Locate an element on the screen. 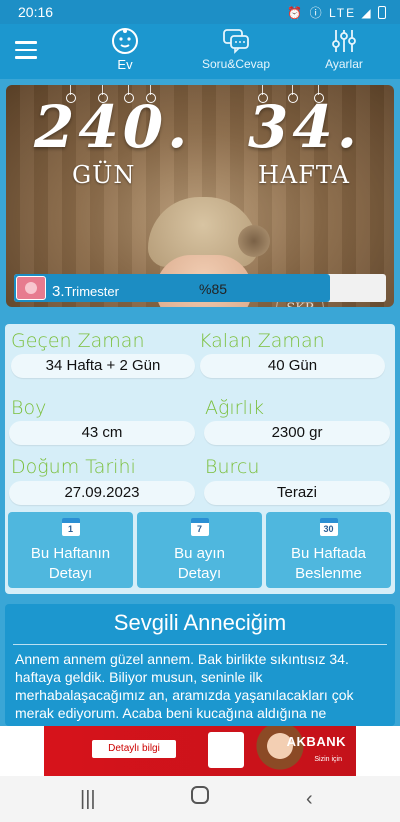  app-bar: Ev Soru&Cevap Ayarlar is located at coordinates (200, 51).